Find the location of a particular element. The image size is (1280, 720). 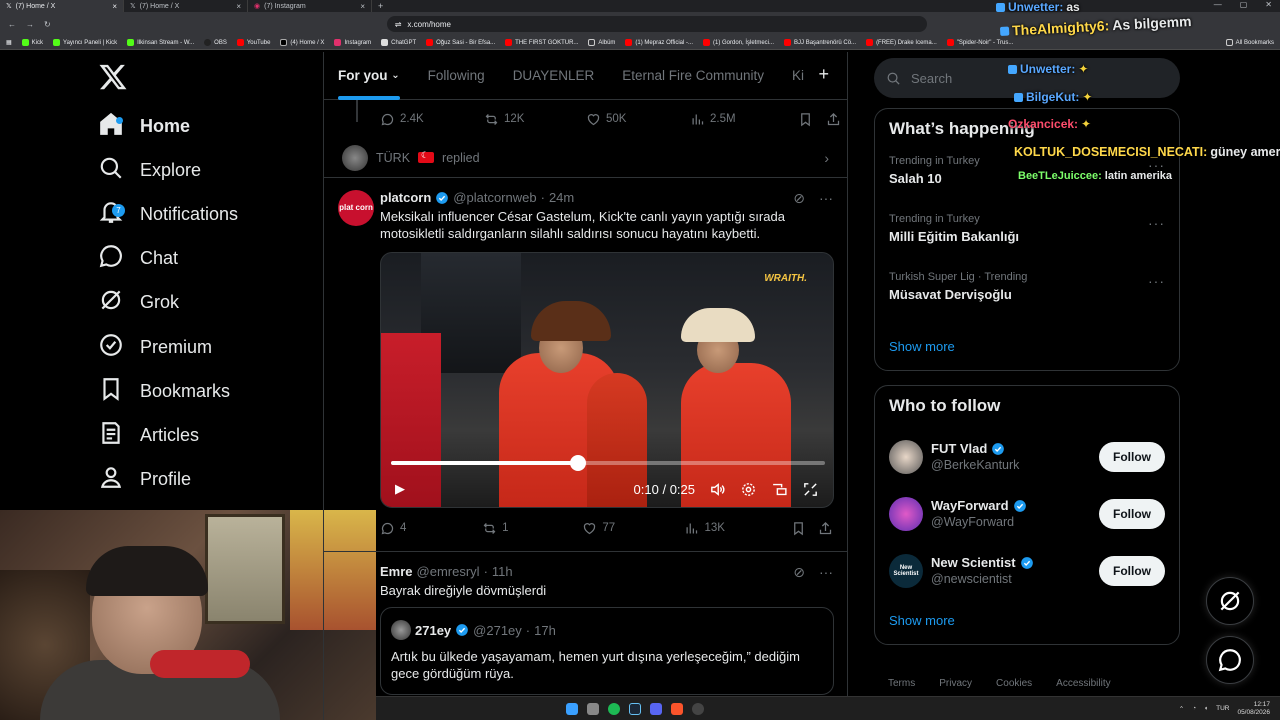

video-player: WRAITH. ▶ 0:10 / 0:25 is located at coordinates (607, 380).